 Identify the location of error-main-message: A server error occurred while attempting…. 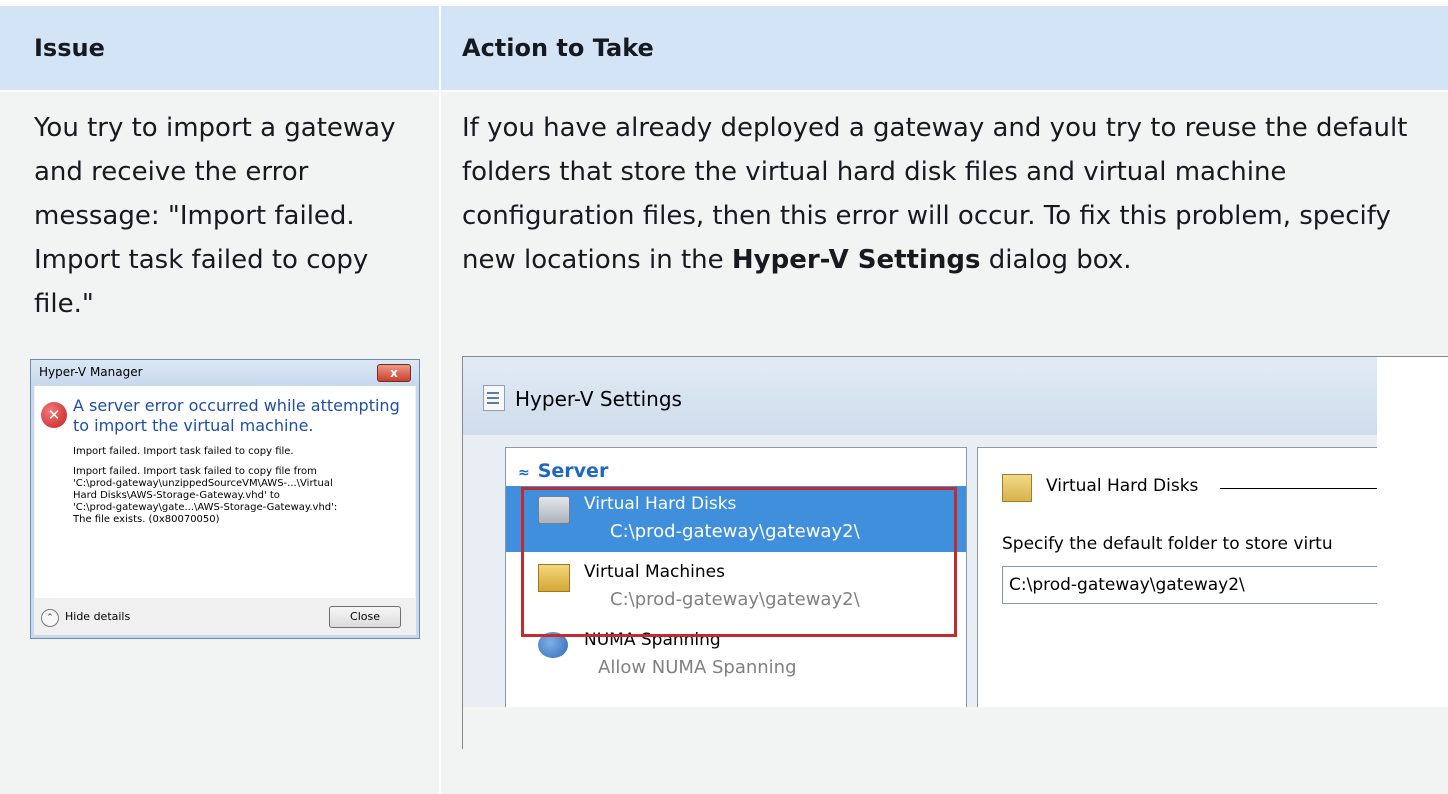
(236, 415).